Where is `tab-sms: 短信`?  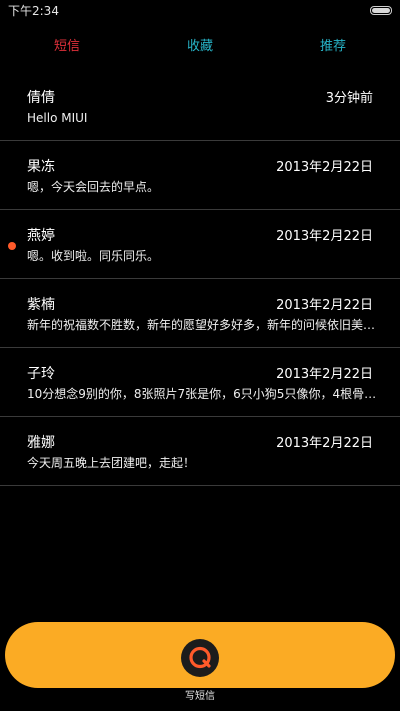
tab-sms: 短信 is located at coordinates (67, 47).